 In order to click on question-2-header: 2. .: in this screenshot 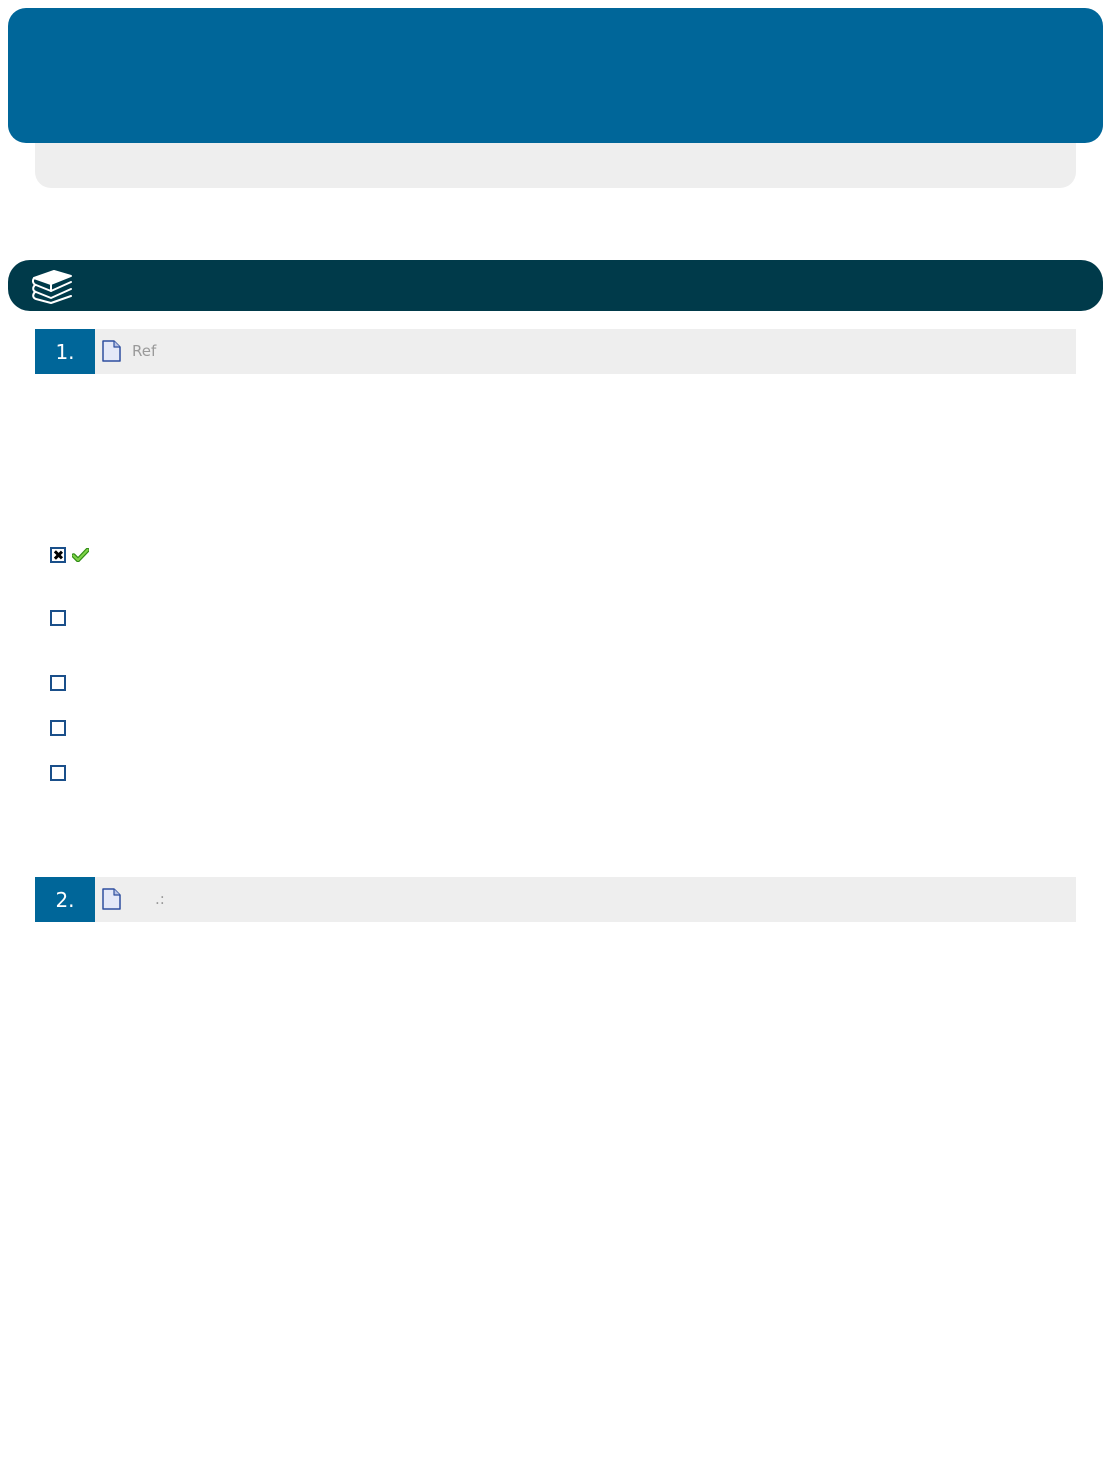, I will do `click(555, 899)`.